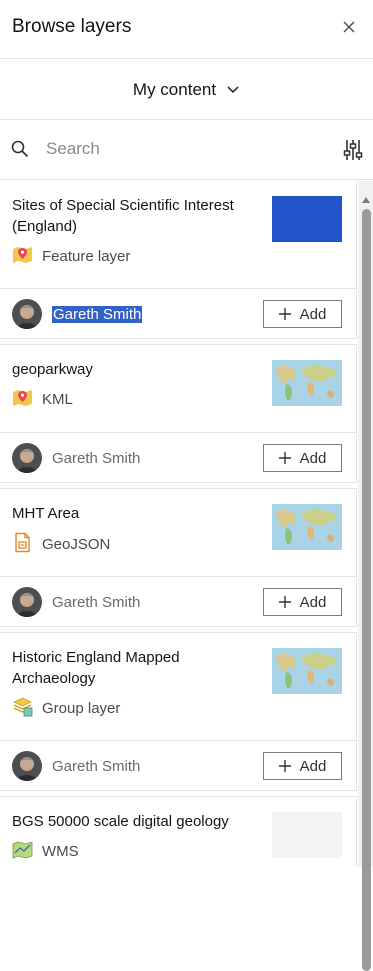 This screenshot has width=373, height=971. What do you see at coordinates (22, 399) in the screenshot?
I see `kml-pin-icon` at bounding box center [22, 399].